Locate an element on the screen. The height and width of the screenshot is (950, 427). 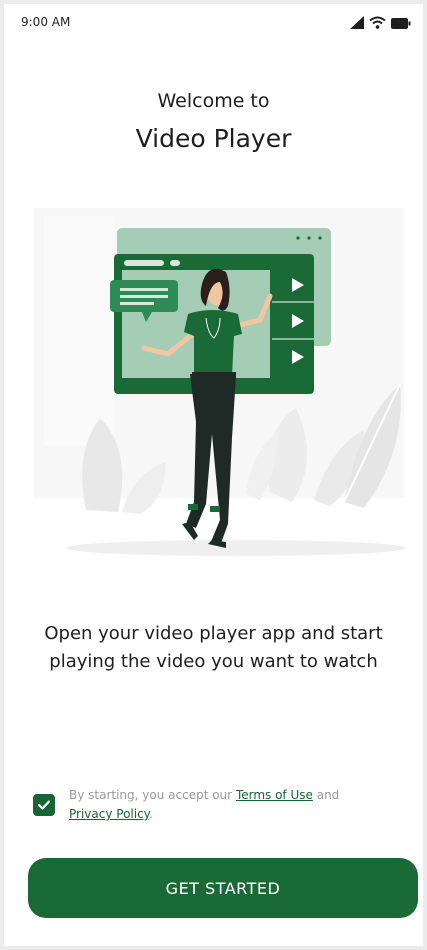
app-title: Video Player is located at coordinates (213, 138).